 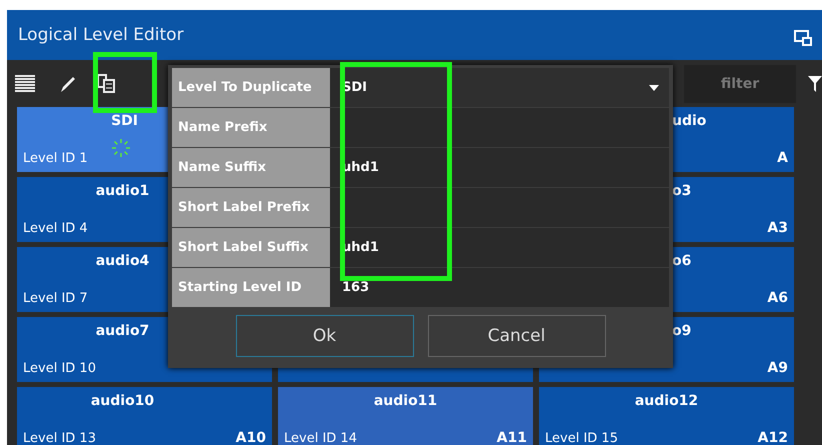 What do you see at coordinates (256, 207) in the screenshot?
I see `field-label: Short Label Prefix` at bounding box center [256, 207].